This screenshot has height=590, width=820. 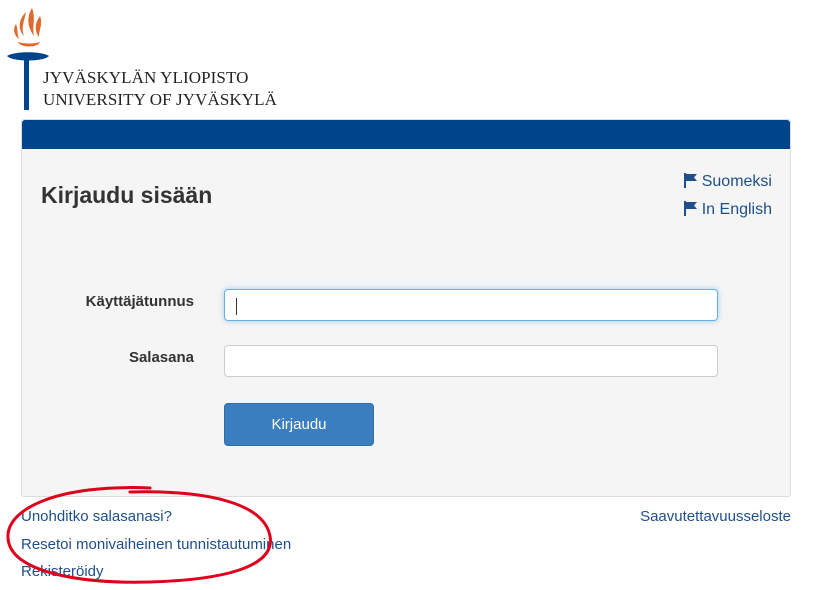 What do you see at coordinates (156, 544) in the screenshot?
I see `reset-mfa-link: Resetoi monivaiheinen tunnistautuminen` at bounding box center [156, 544].